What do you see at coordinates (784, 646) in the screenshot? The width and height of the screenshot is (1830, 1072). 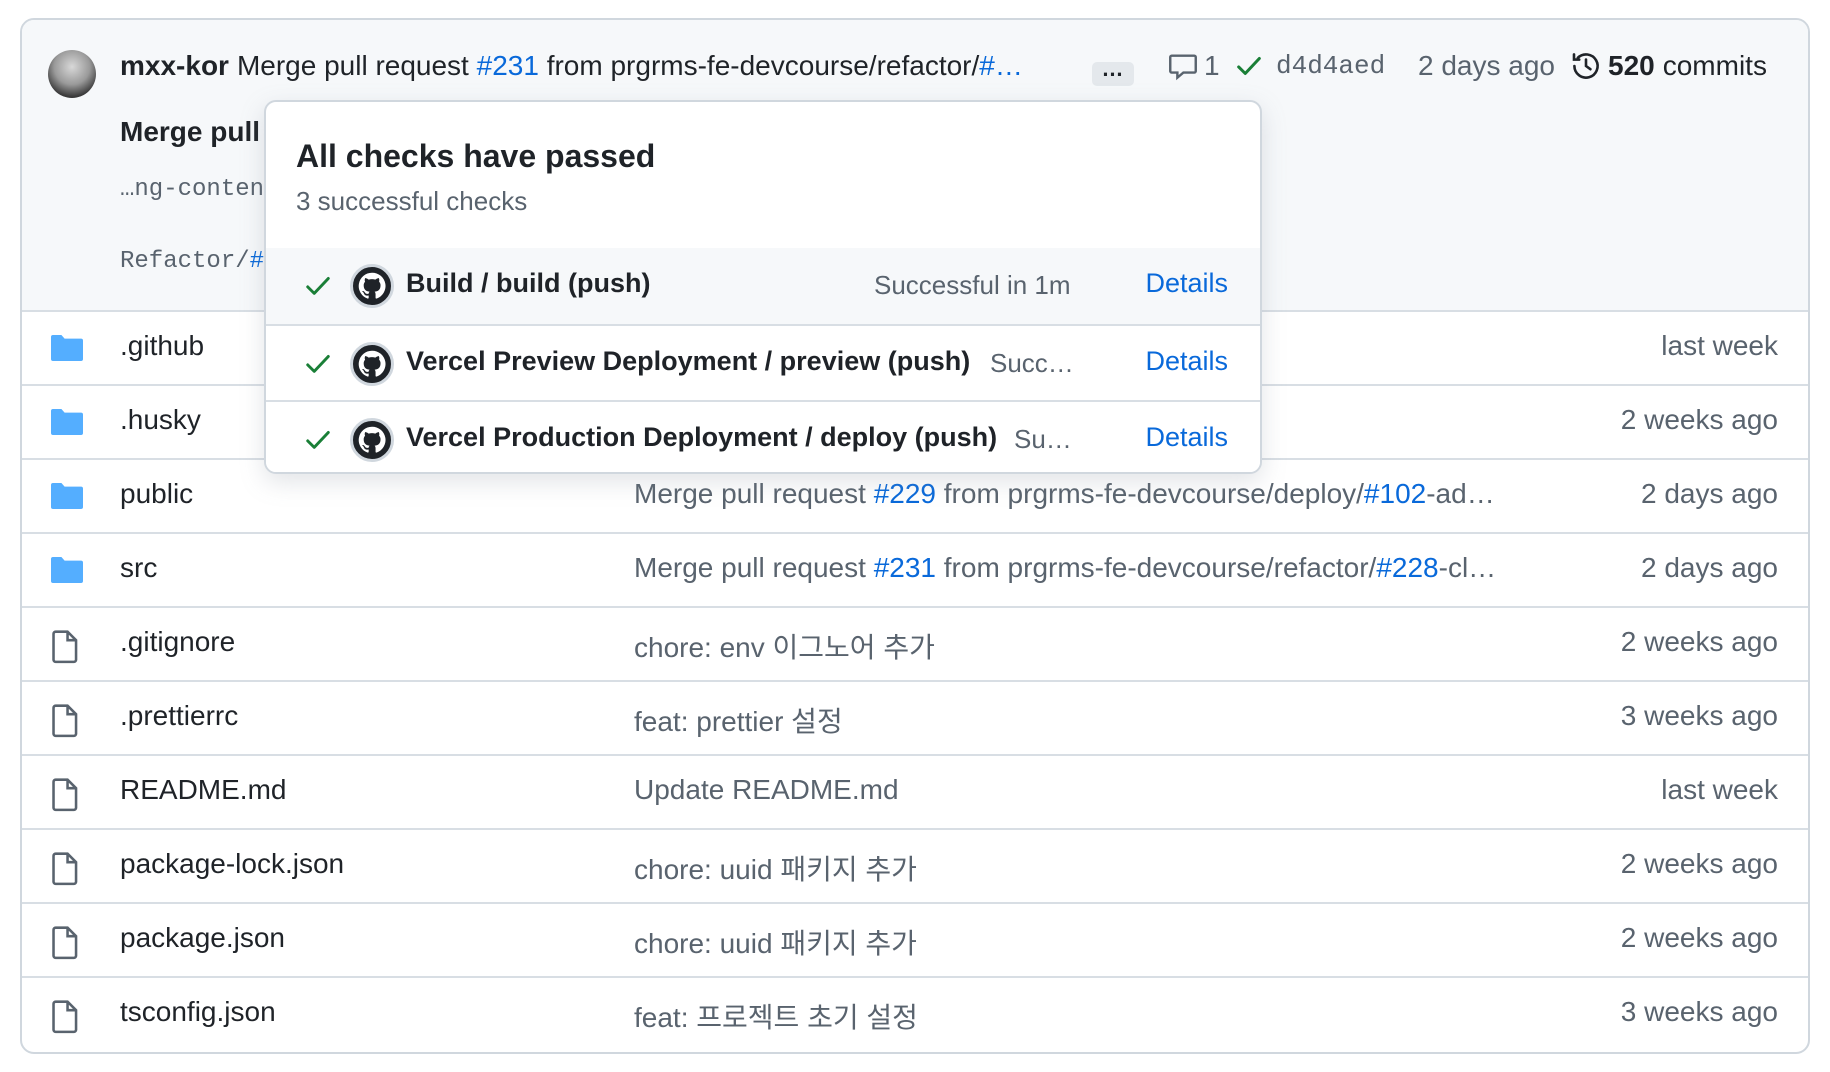 I see `file-commit-message: chore: env 이그노어 추가` at bounding box center [784, 646].